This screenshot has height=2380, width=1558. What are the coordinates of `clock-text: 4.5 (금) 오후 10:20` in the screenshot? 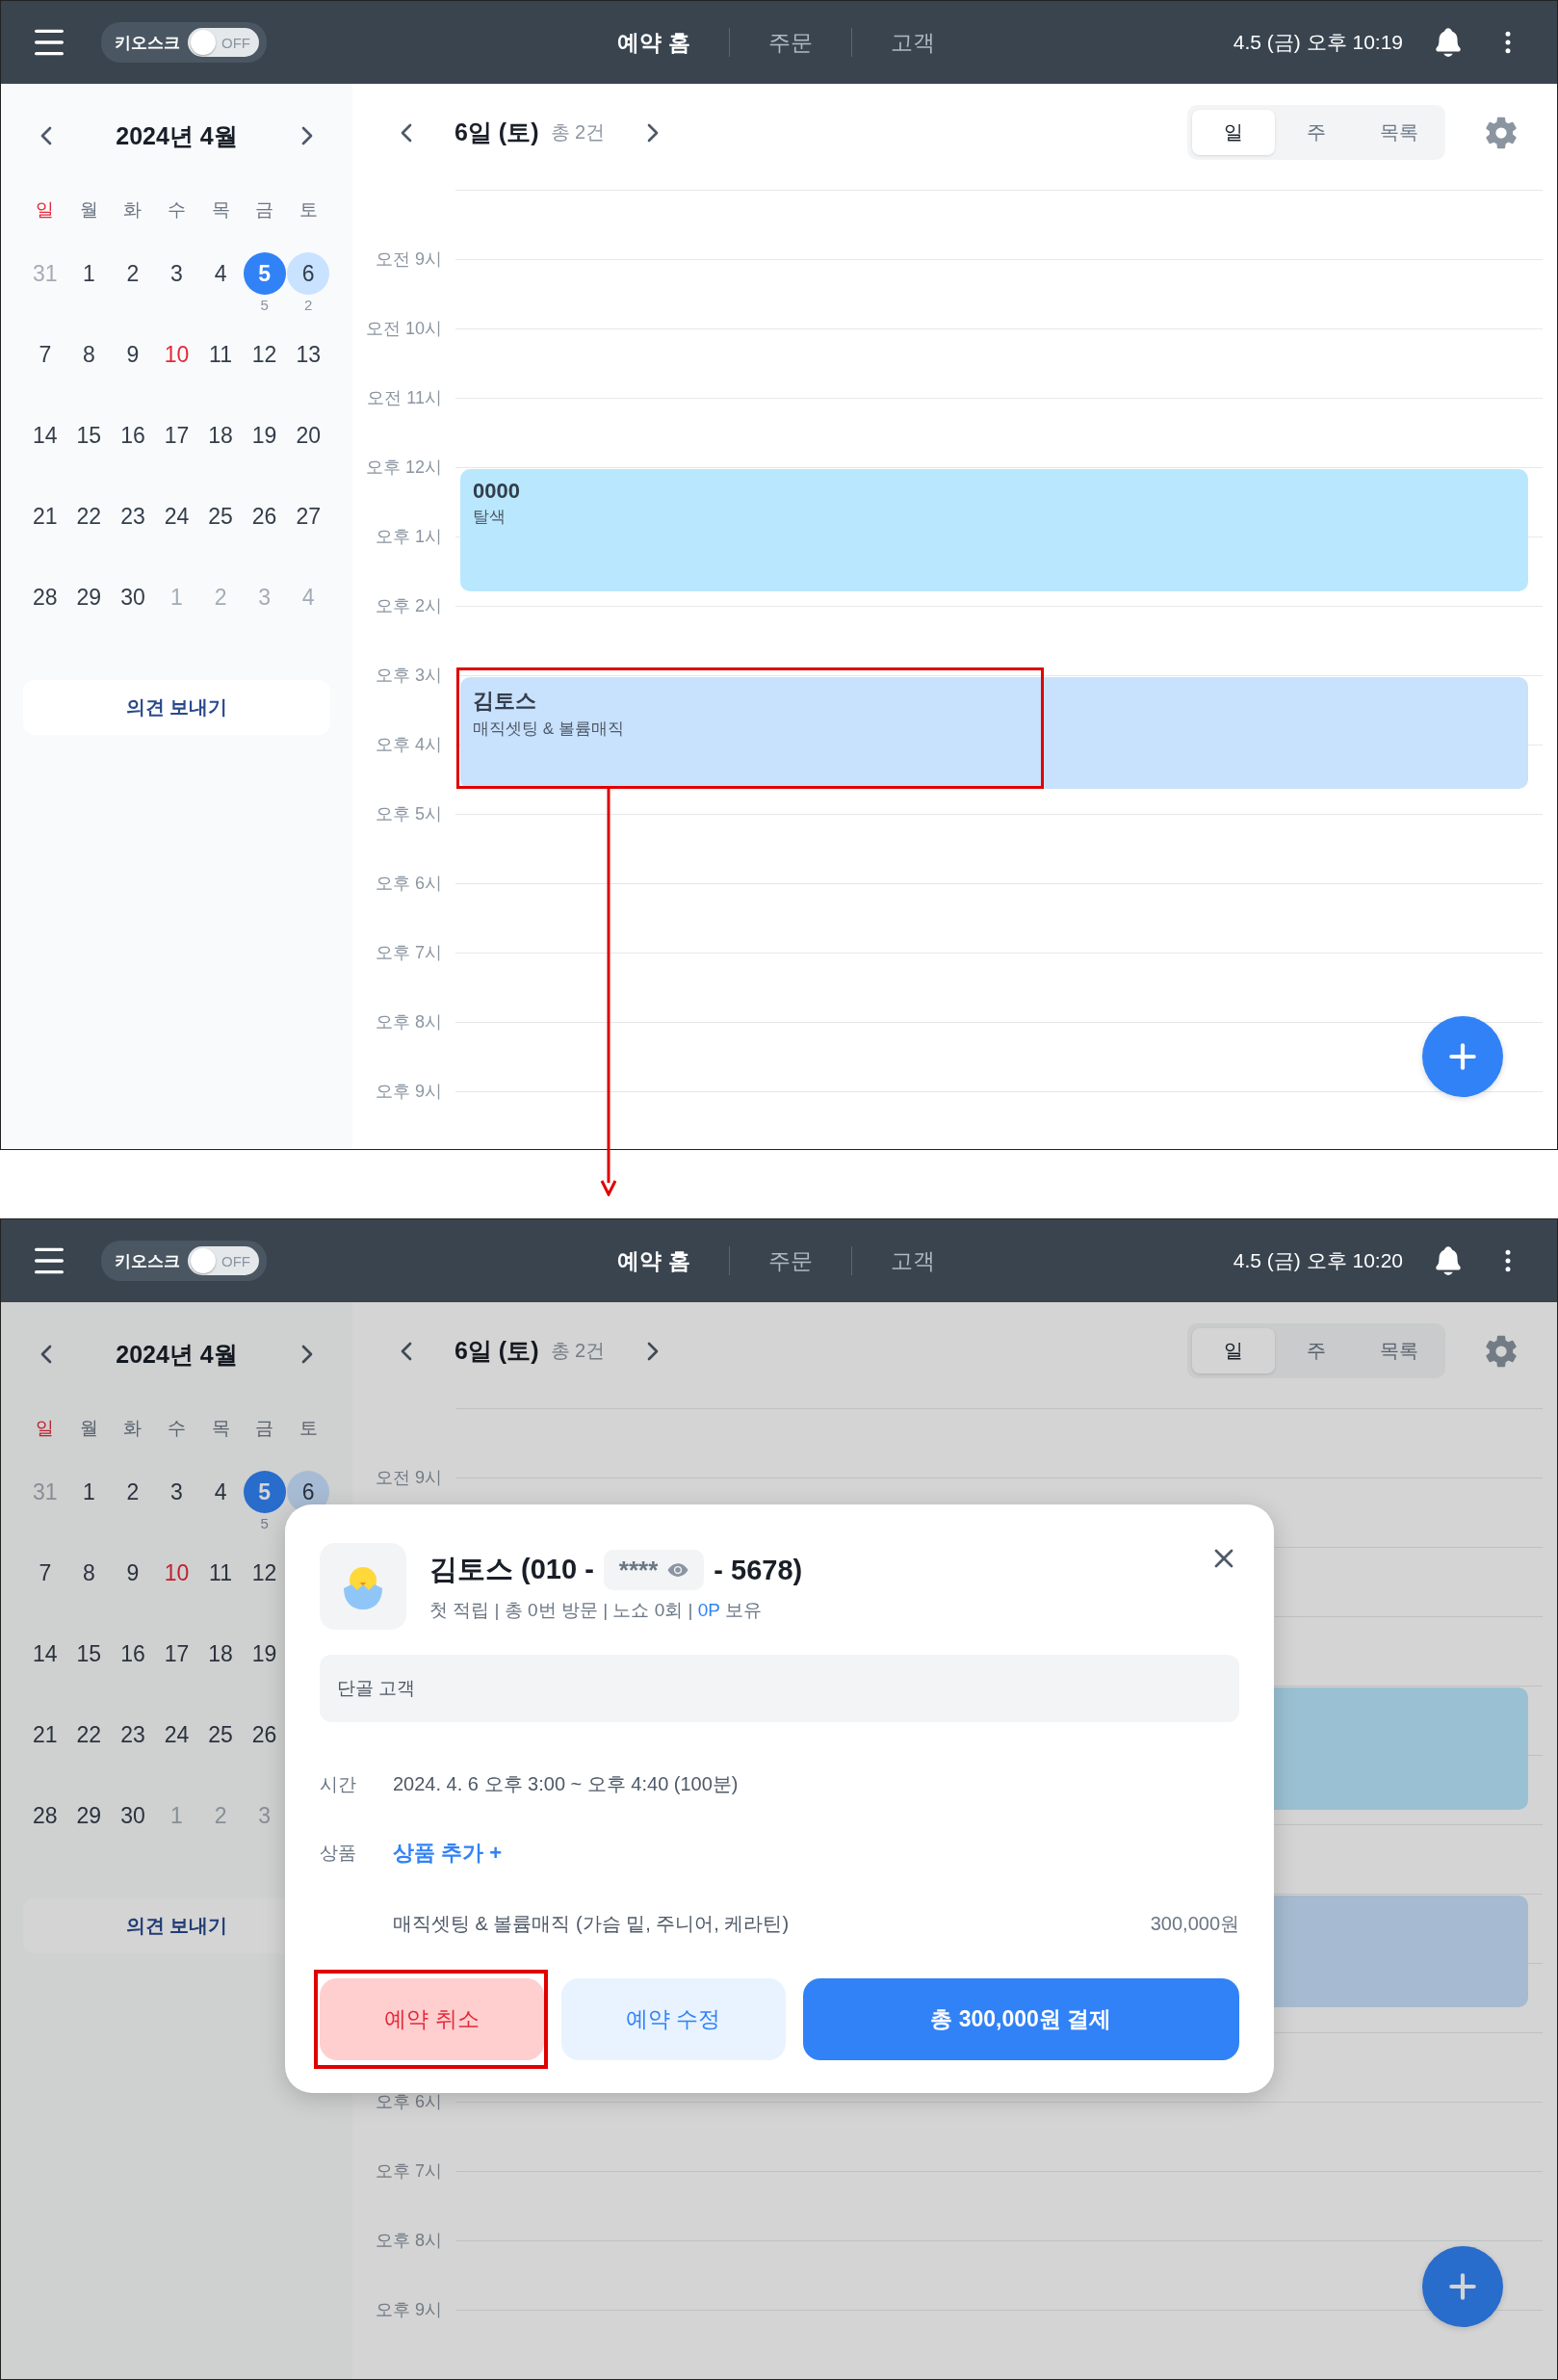 It's located at (1318, 1261).